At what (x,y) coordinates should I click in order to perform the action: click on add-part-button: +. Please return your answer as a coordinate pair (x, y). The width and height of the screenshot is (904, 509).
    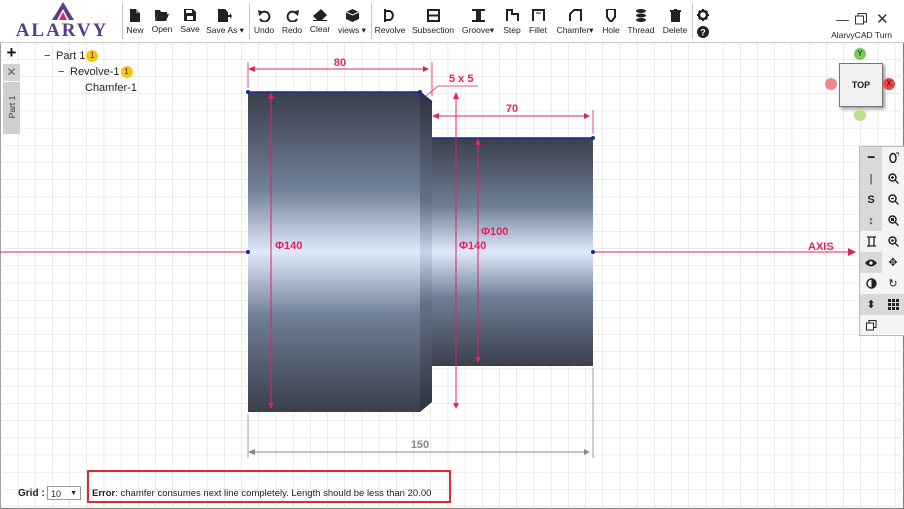
    Looking at the image, I should click on (11, 53).